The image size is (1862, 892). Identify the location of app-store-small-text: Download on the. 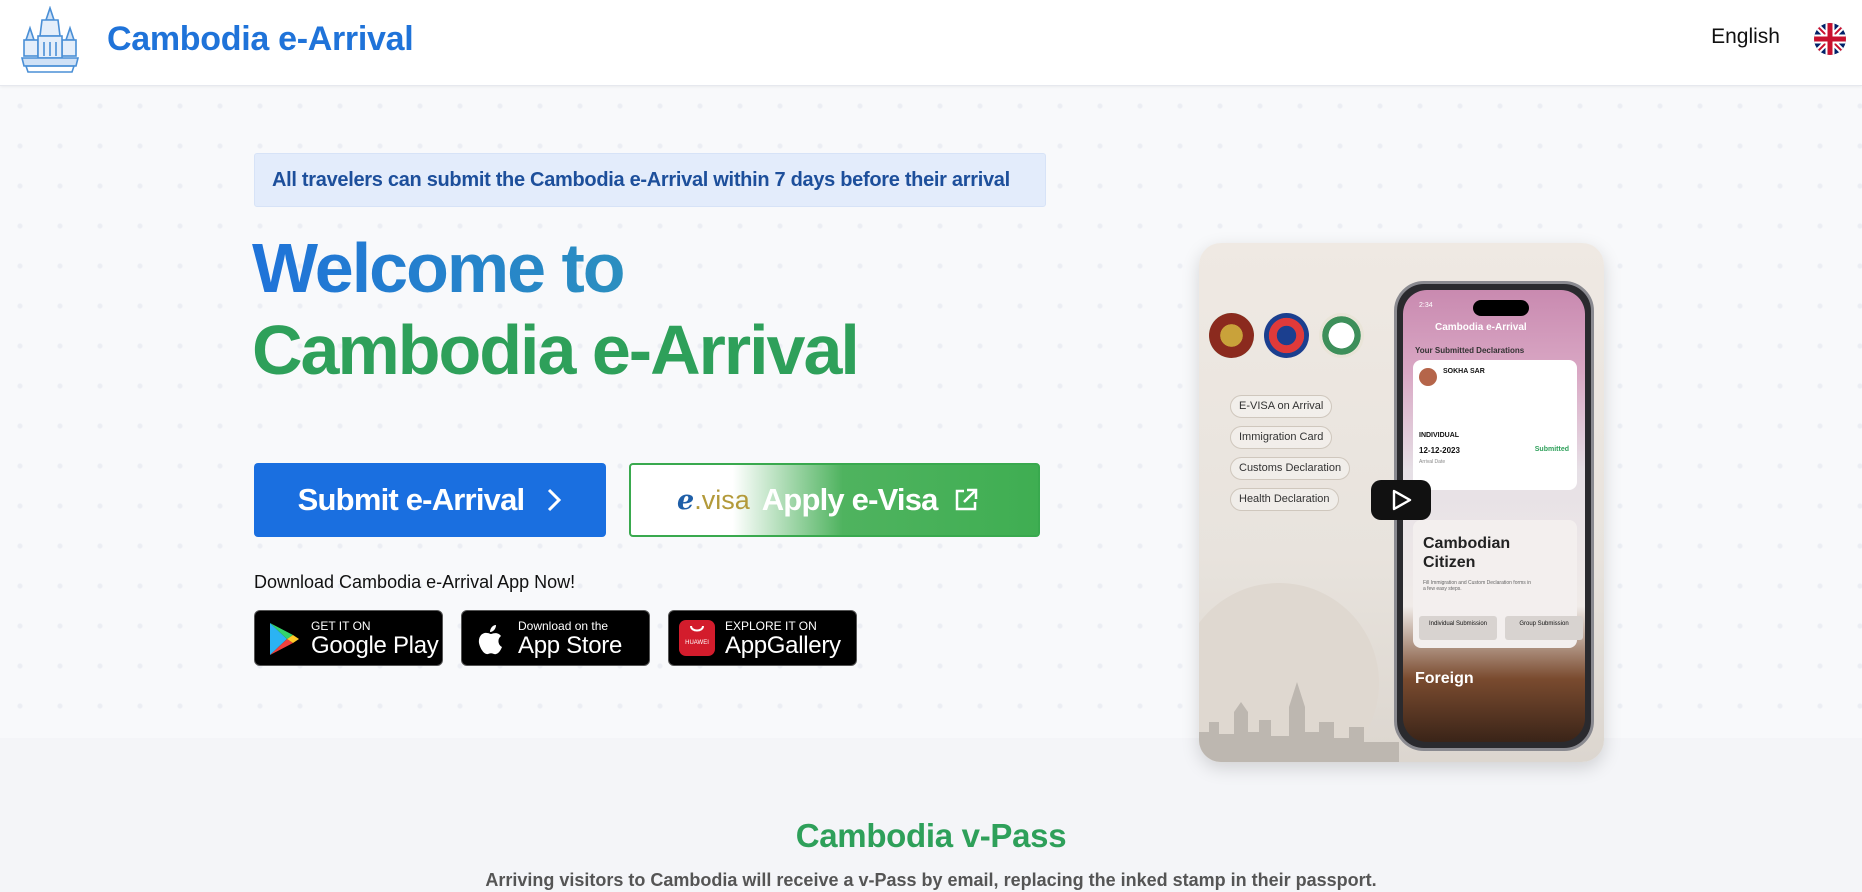
(563, 626).